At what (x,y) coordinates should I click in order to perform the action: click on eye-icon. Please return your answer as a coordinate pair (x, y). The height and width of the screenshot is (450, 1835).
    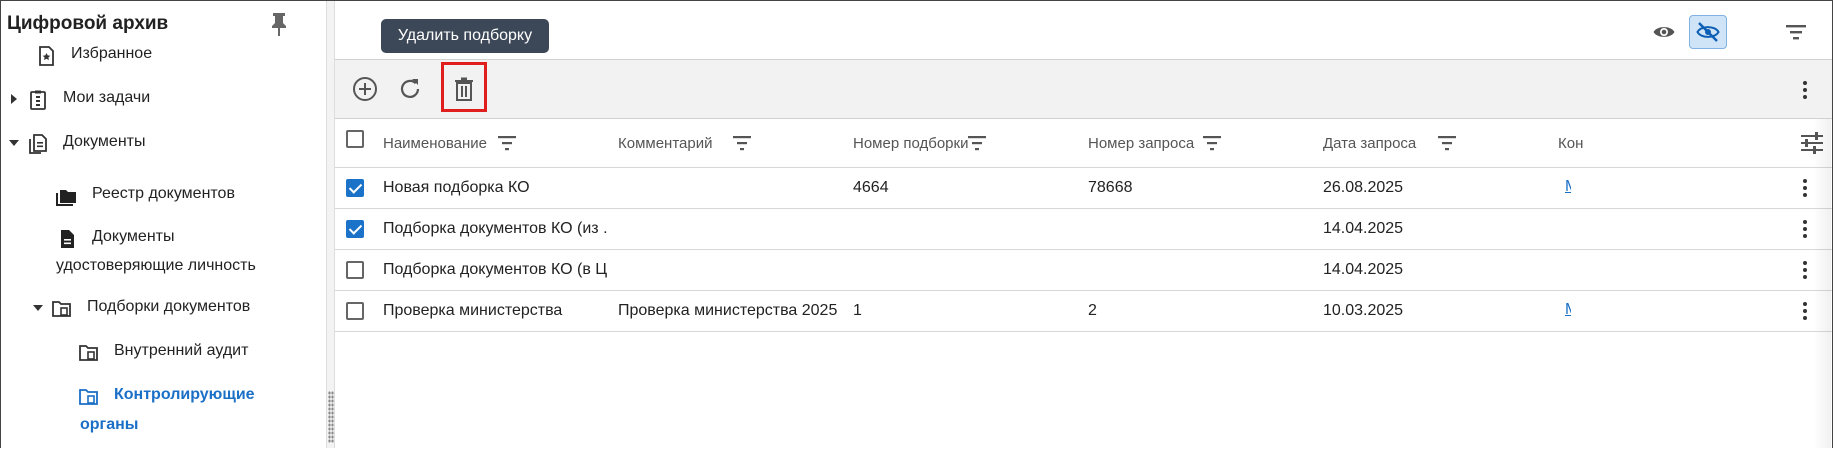
    Looking at the image, I should click on (1664, 32).